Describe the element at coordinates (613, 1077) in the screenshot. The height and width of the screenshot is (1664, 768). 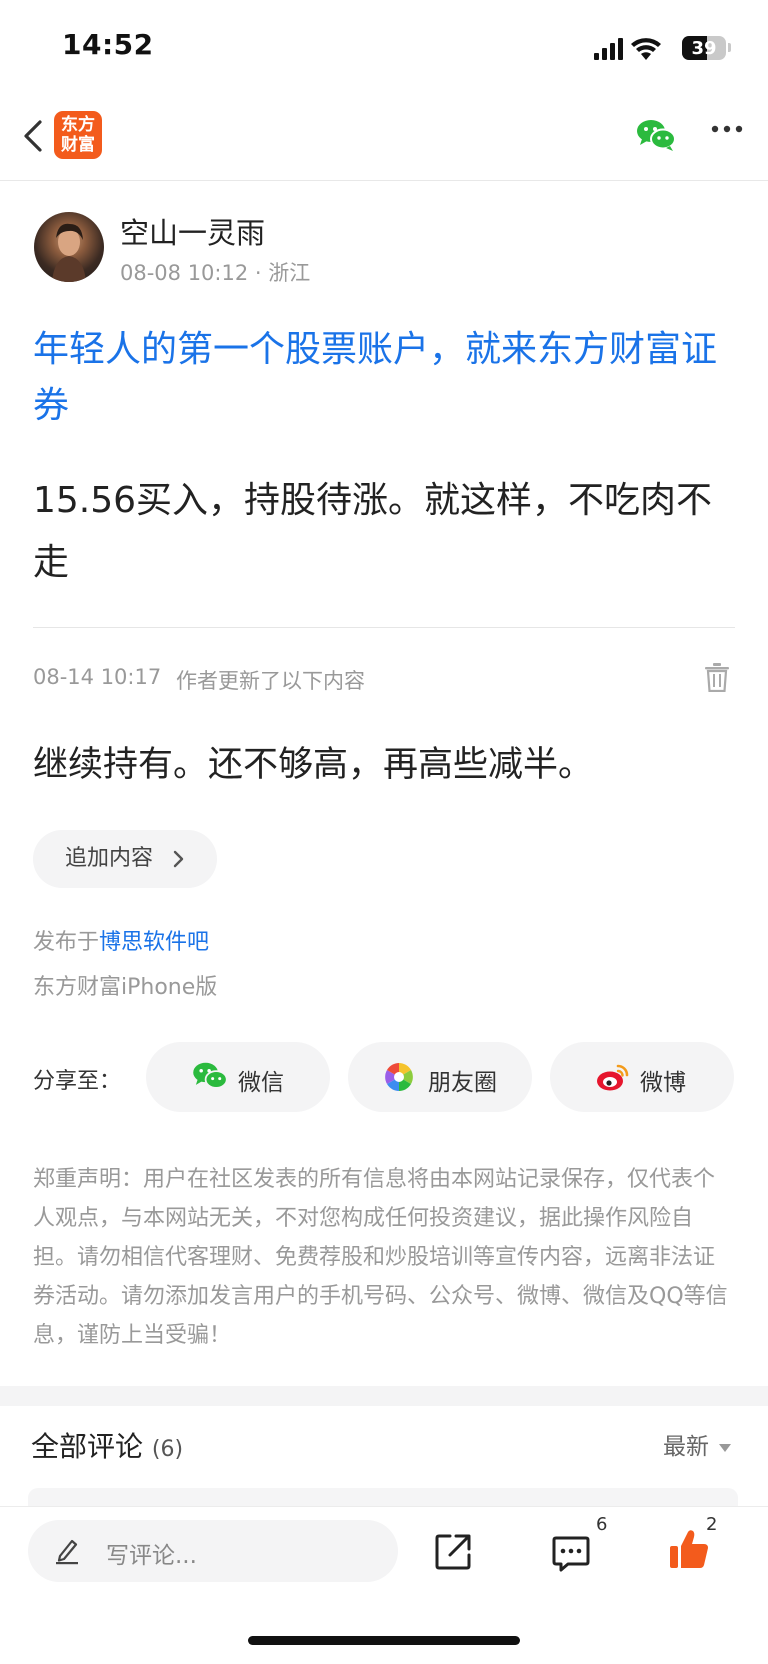
I see `weibo-icon` at that location.